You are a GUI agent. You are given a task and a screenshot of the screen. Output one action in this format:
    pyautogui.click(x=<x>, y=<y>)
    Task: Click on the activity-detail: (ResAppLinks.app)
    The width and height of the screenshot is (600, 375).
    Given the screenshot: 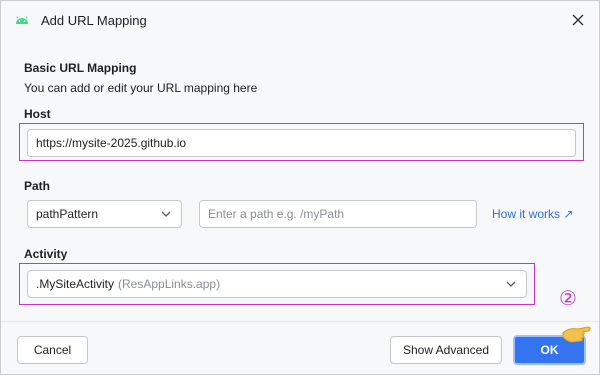 What is the action you would take?
    pyautogui.click(x=169, y=284)
    